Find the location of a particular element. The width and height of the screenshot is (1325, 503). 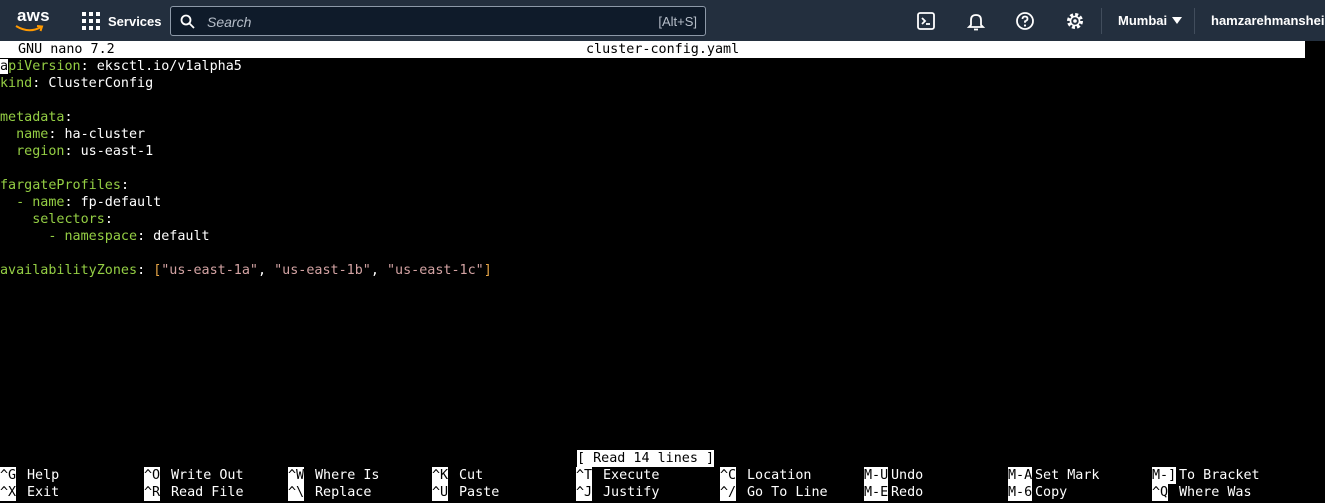

code-line: - name: fp-default is located at coordinates (246, 202).